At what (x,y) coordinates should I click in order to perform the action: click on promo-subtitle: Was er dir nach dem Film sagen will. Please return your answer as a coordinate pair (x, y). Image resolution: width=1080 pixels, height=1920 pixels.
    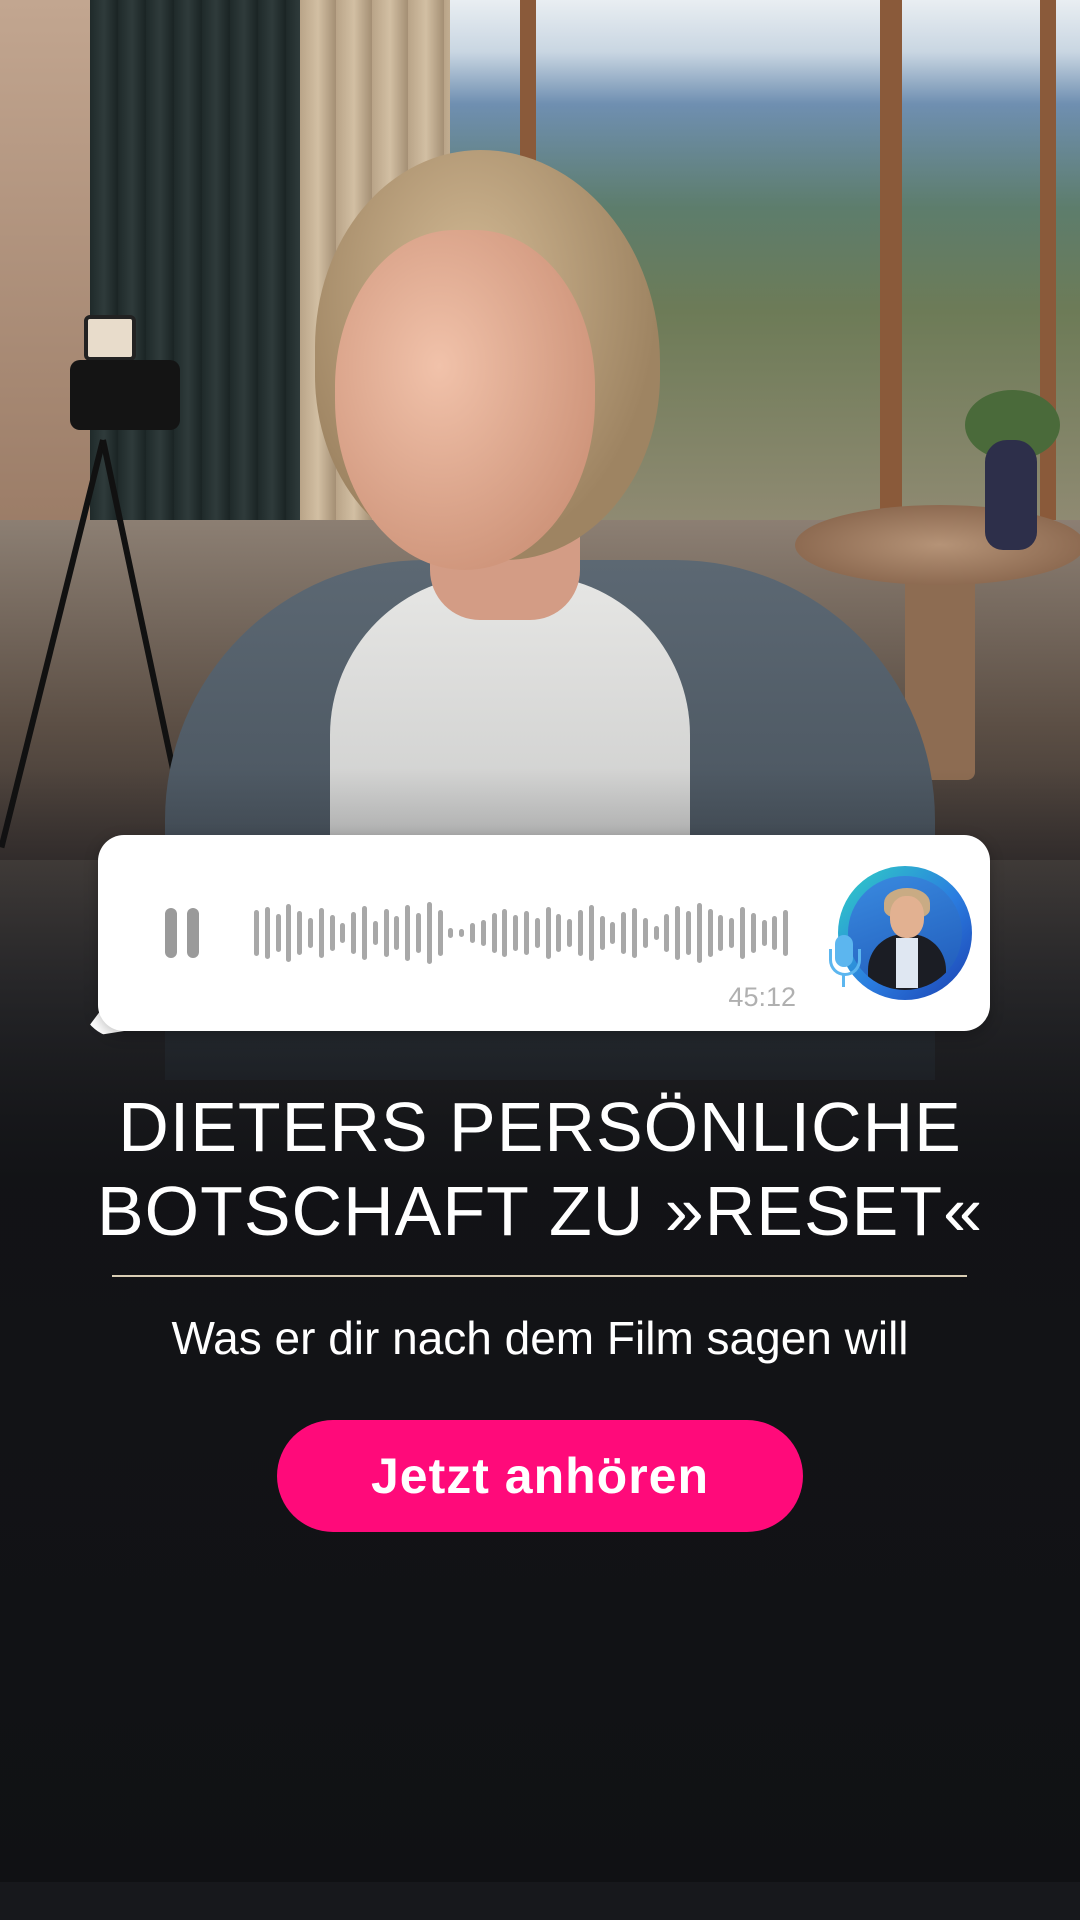
    Looking at the image, I should click on (540, 1338).